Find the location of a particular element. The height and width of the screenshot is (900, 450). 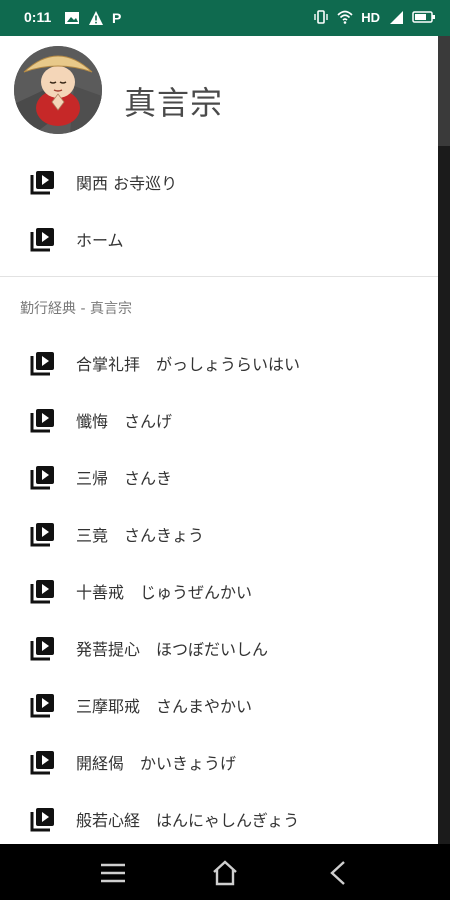

nav-item-label: 合掌礼拝 がっしょうらいはい is located at coordinates (188, 364).